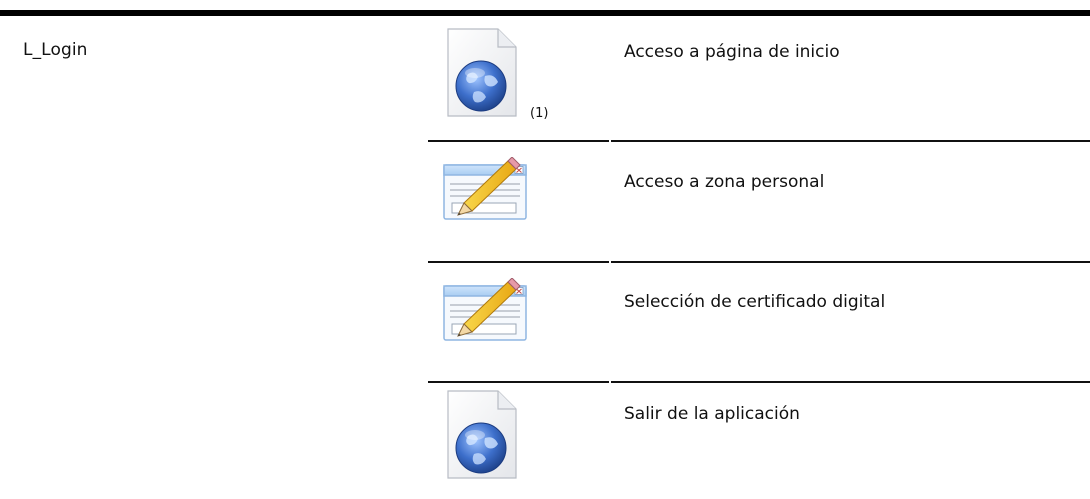  Describe the element at coordinates (759, 321) in the screenshot. I see `step-row: Selección de certificado digital` at that location.